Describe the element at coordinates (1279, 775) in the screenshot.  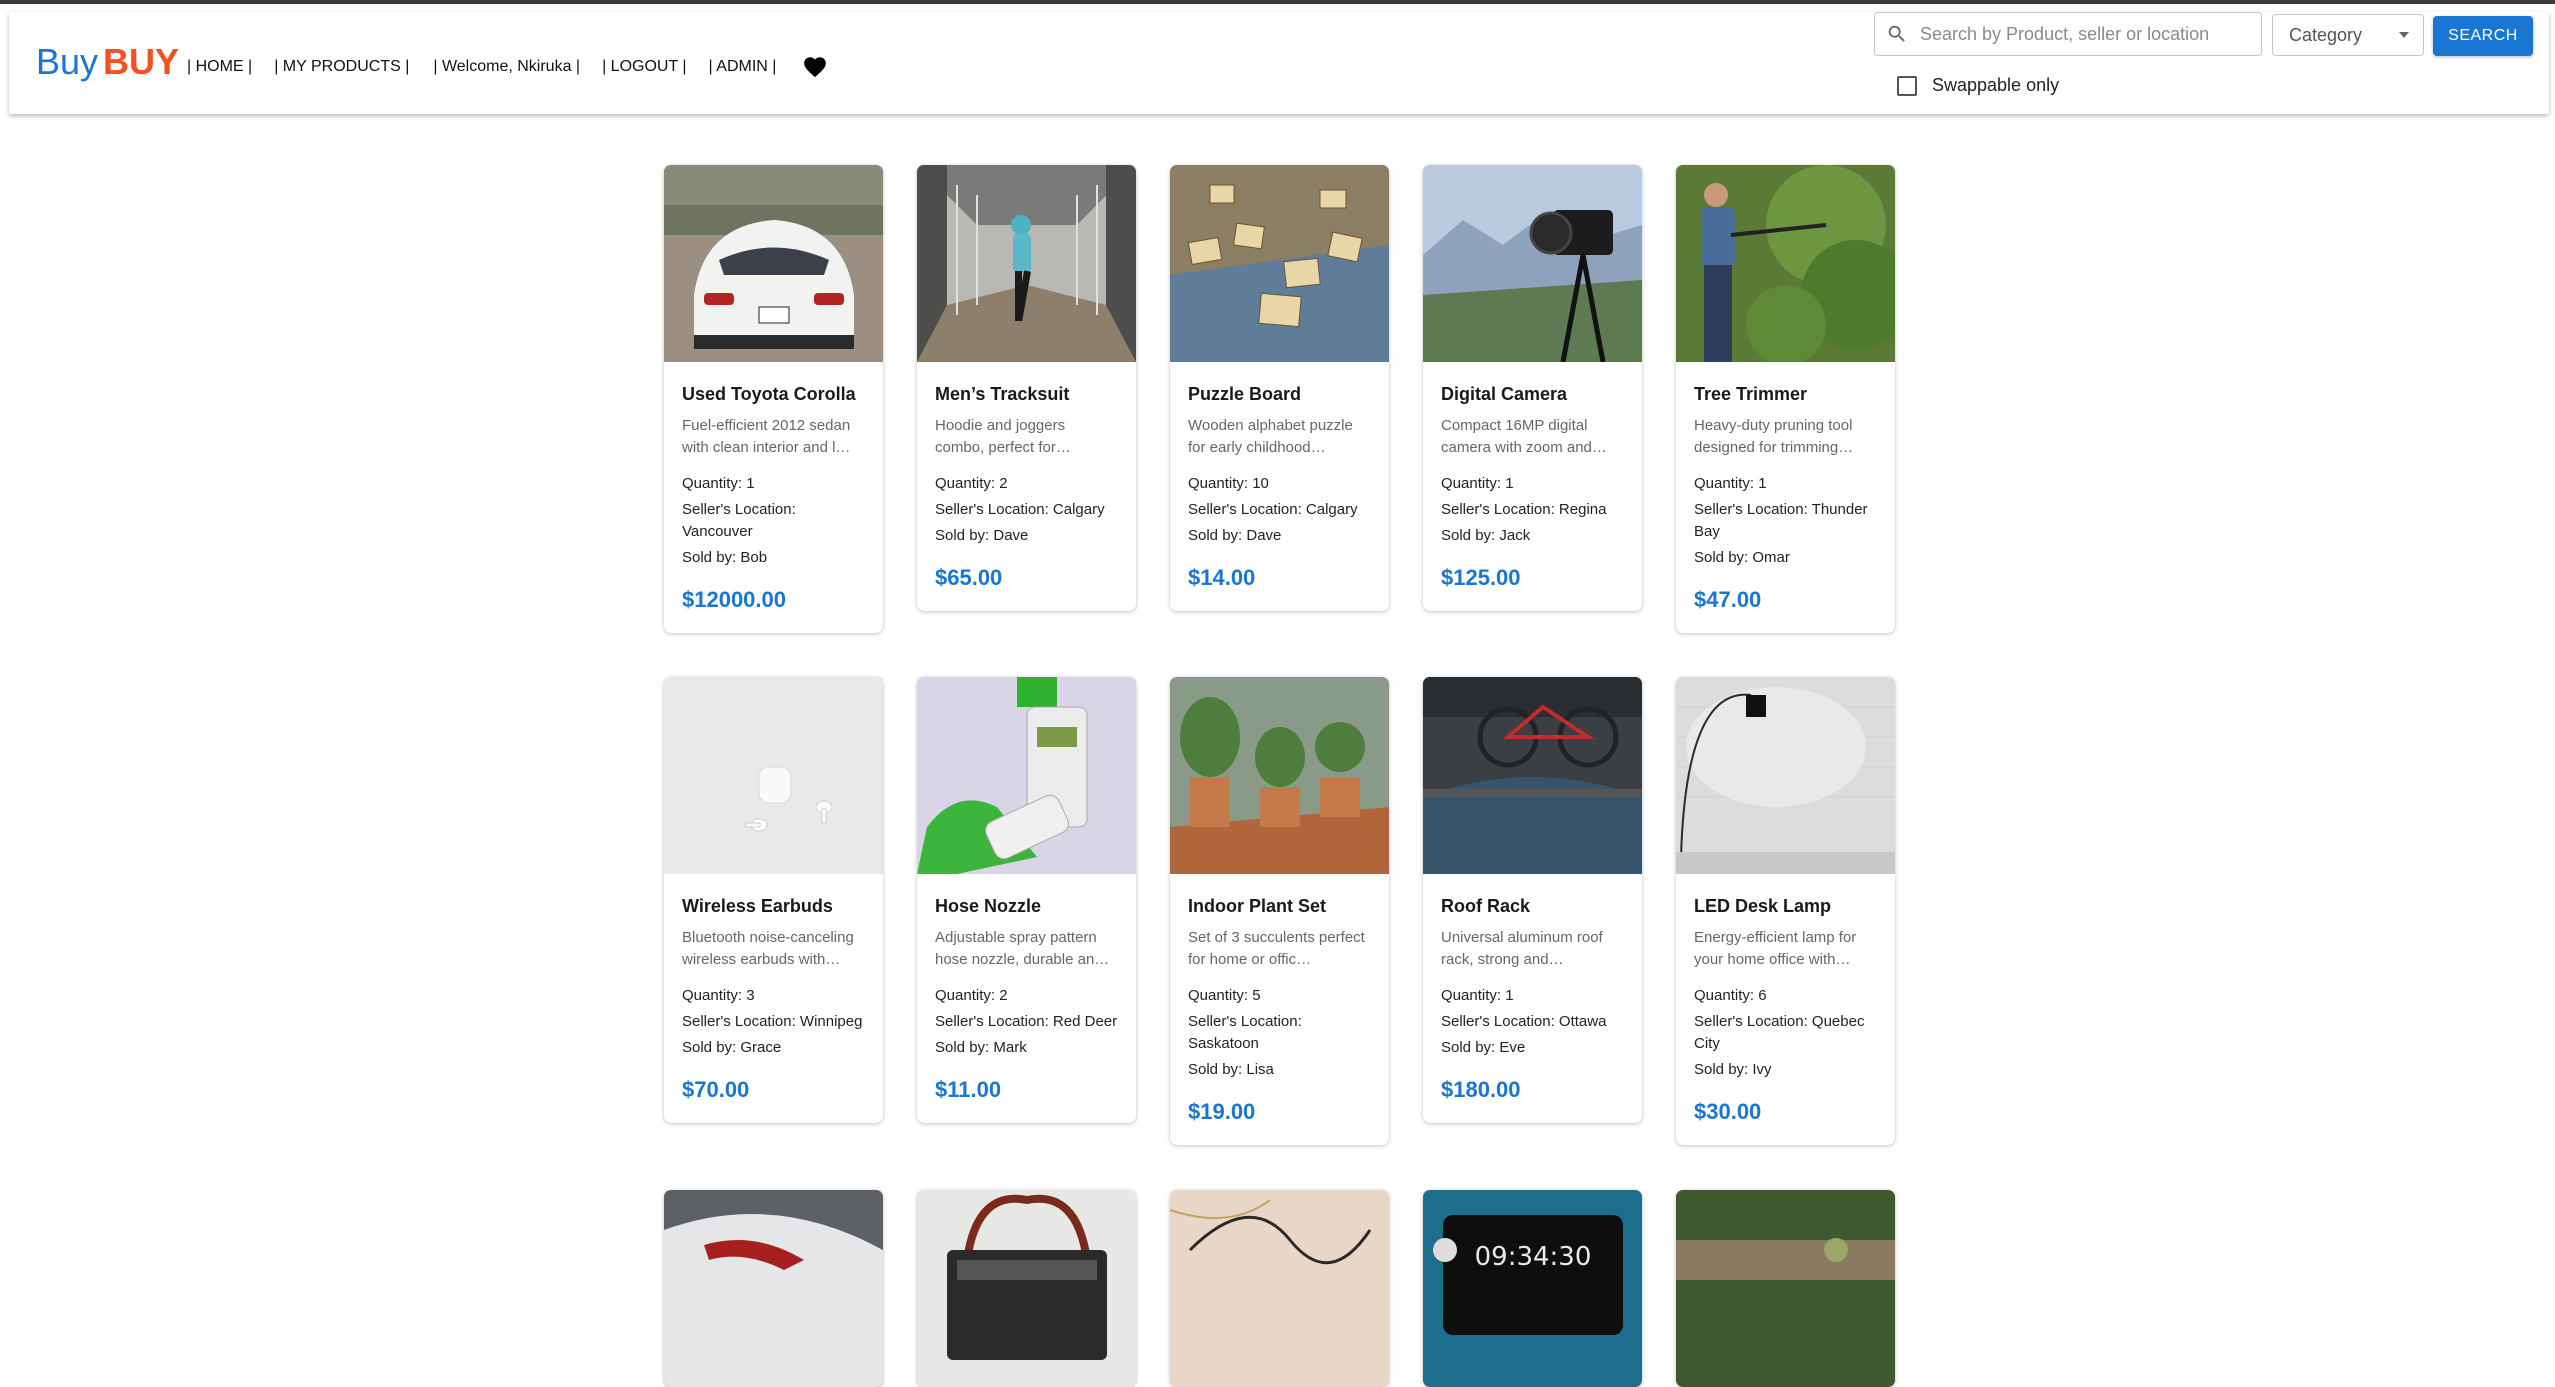
I see `plants-photo` at that location.